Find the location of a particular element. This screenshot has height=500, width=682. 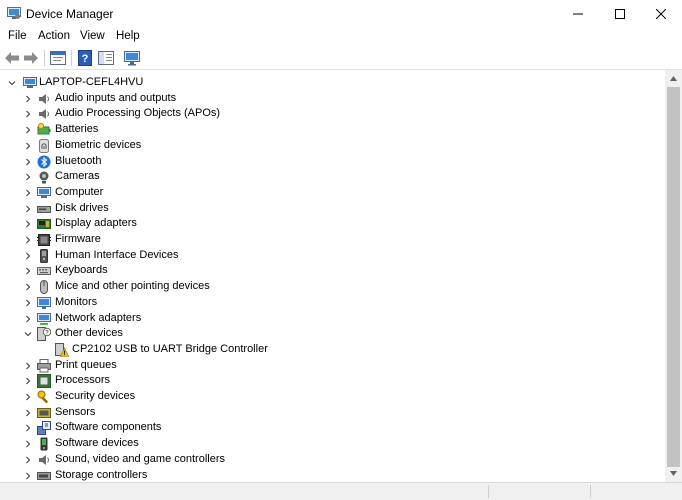

help-button: ? is located at coordinates (85, 58).